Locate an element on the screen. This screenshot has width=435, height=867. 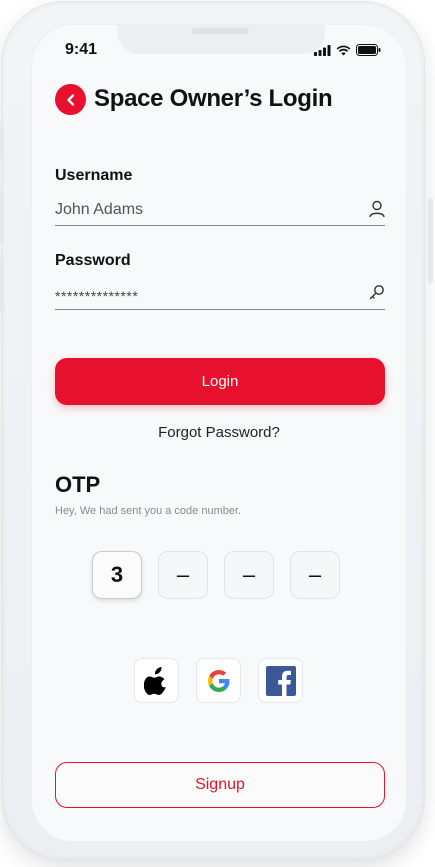
otp-digit-3: – is located at coordinates (249, 575).